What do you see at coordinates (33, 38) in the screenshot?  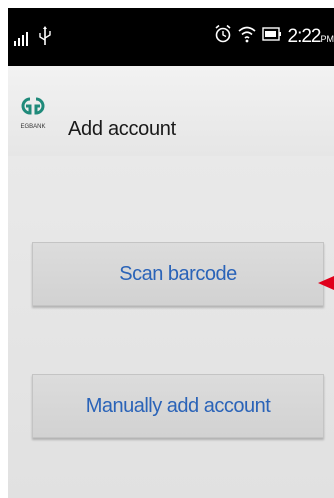 I see `status-left` at bounding box center [33, 38].